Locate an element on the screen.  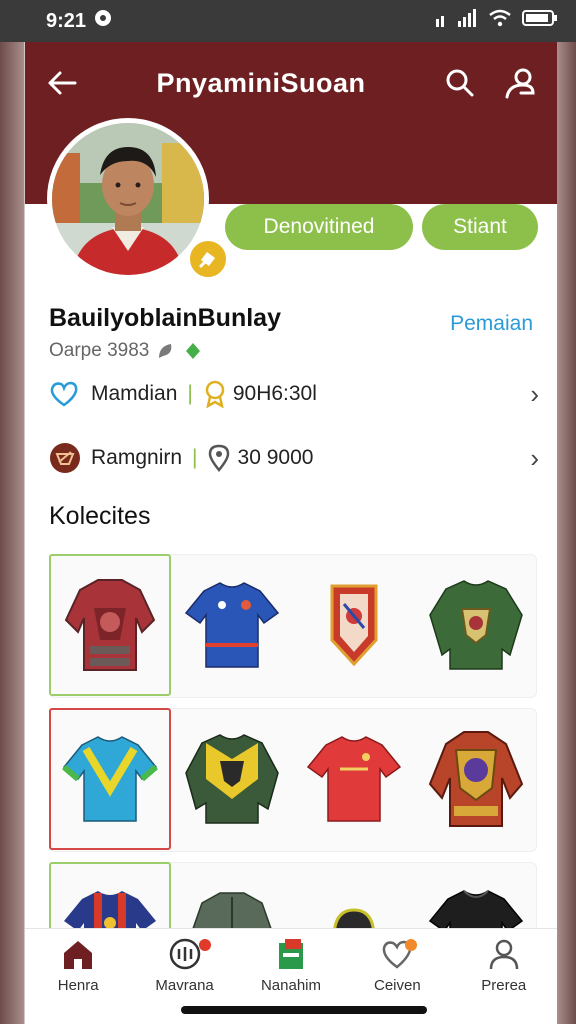
section-title: Kolecites is located at coordinates (100, 516).